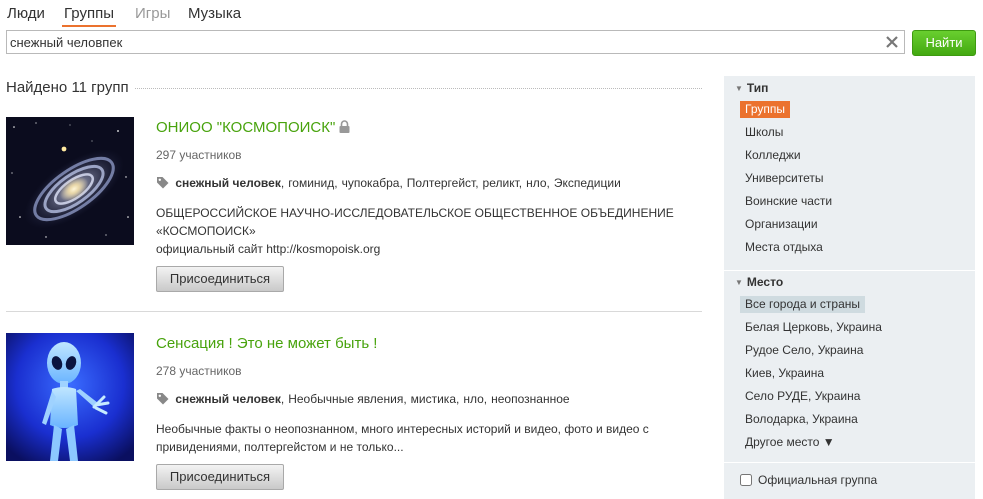 This screenshot has height=499, width=983. What do you see at coordinates (344, 126) in the screenshot?
I see `lock-icon` at bounding box center [344, 126].